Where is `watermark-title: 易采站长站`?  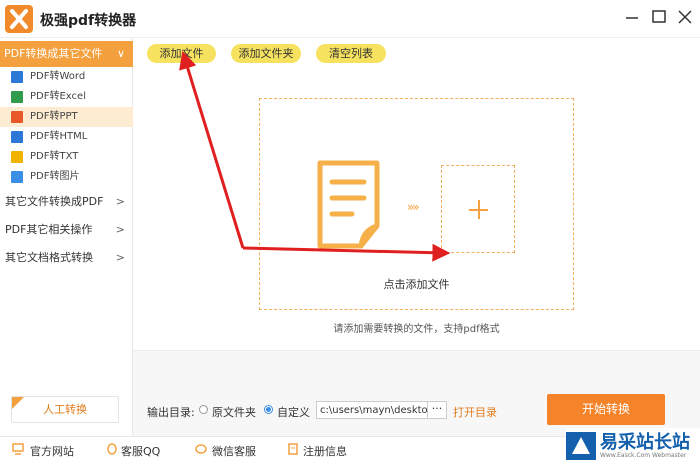 watermark-title: 易采站长站 is located at coordinates (645, 442).